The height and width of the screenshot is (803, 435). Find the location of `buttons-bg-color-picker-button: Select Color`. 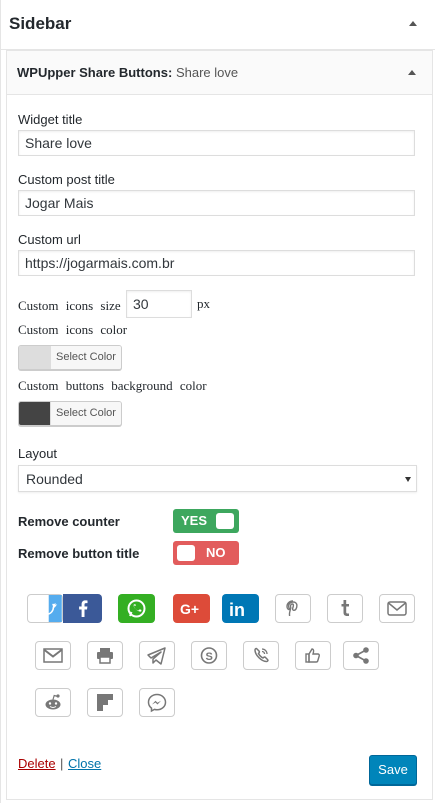

buttons-bg-color-picker-button: Select Color is located at coordinates (70, 413).